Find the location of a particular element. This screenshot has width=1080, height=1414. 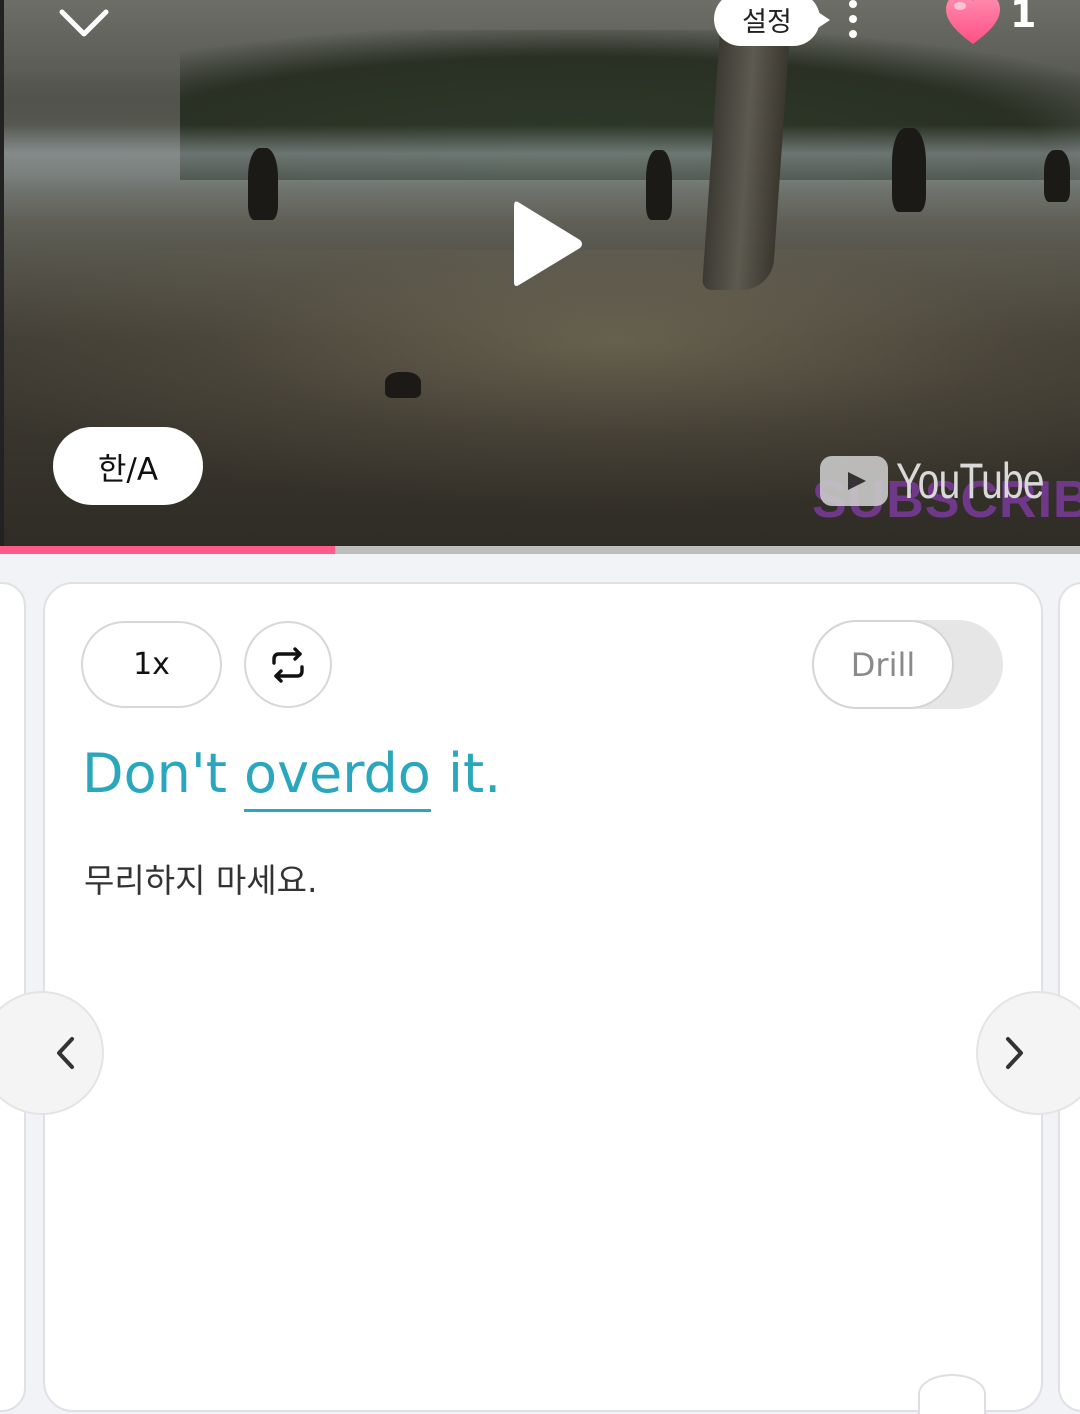

chevron-right-icon is located at coordinates (1014, 1053).